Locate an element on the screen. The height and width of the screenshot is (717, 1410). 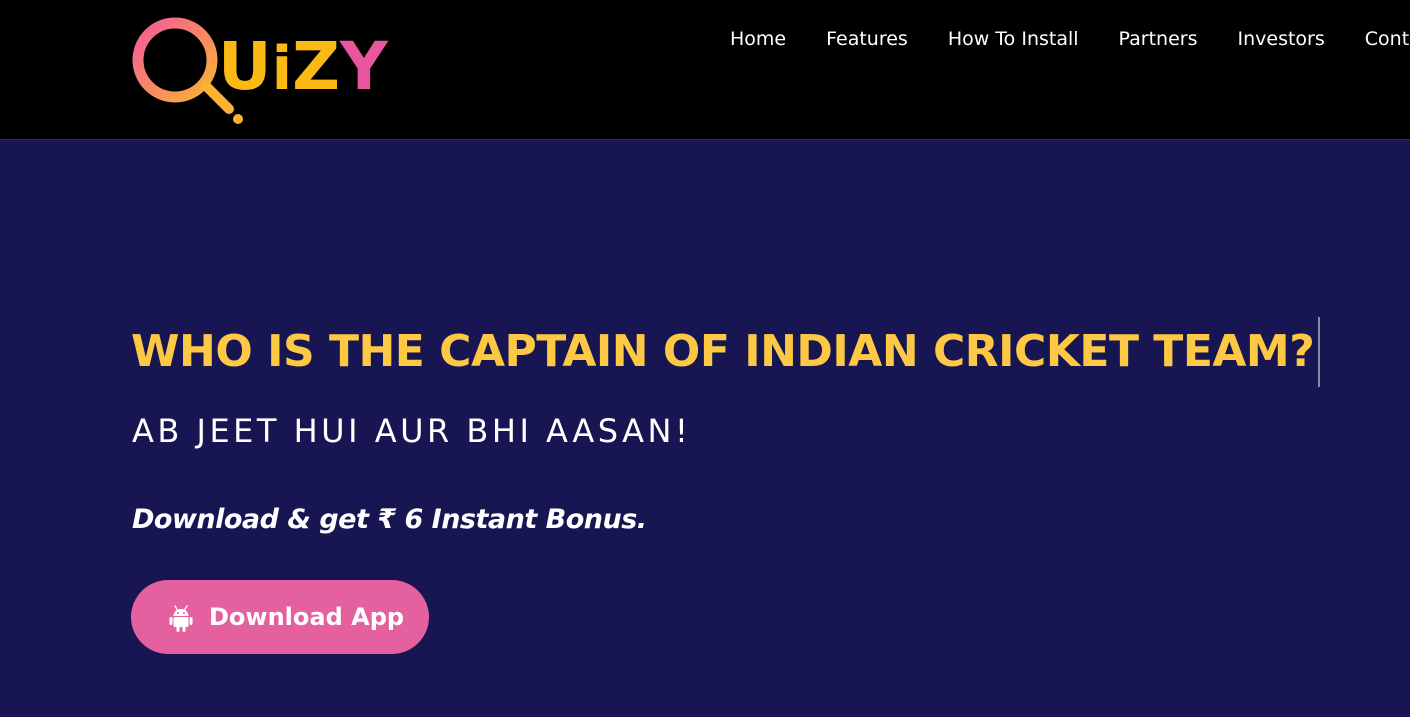
nav-item-features: Features is located at coordinates (867, 39).